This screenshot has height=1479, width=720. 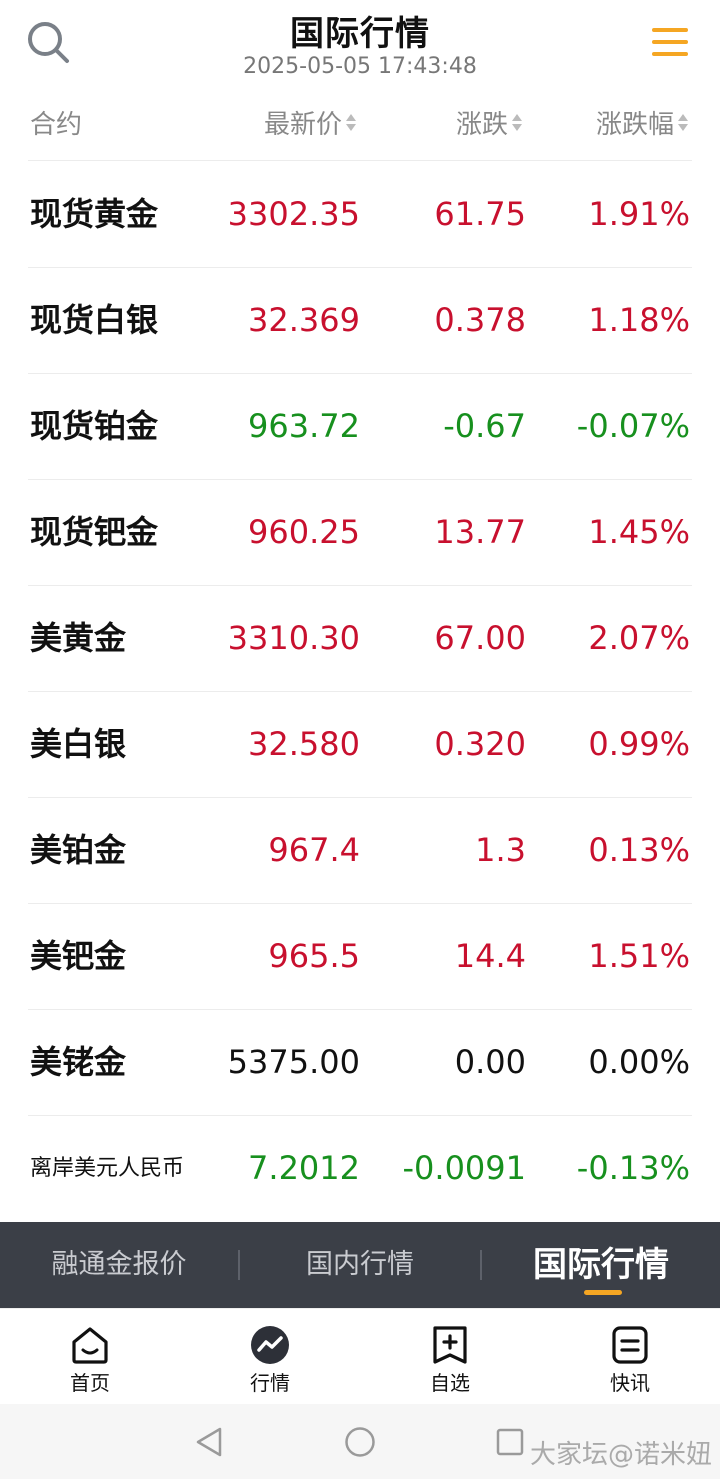 I want to click on price-change: 13.77, so click(x=480, y=532).